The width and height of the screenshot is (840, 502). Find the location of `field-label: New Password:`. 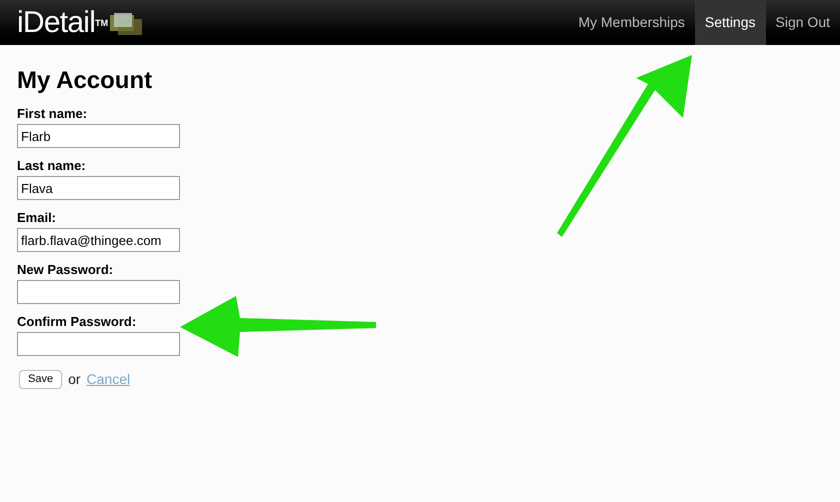

field-label: New Password: is located at coordinates (65, 270).